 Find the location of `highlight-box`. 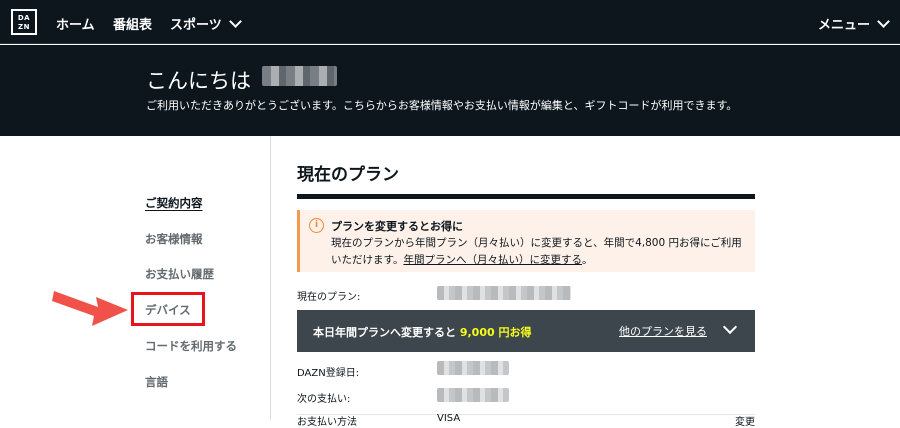

highlight-box is located at coordinates (168, 309).